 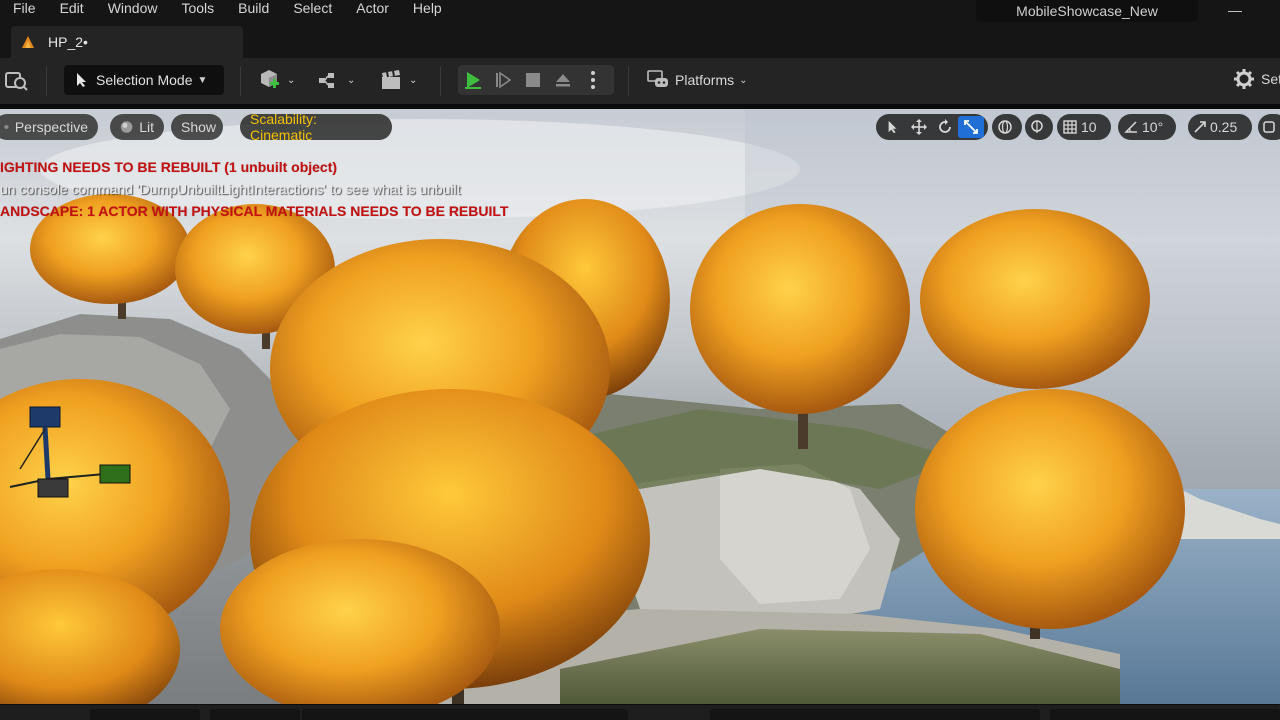 I want to click on stop-button, so click(x=533, y=80).